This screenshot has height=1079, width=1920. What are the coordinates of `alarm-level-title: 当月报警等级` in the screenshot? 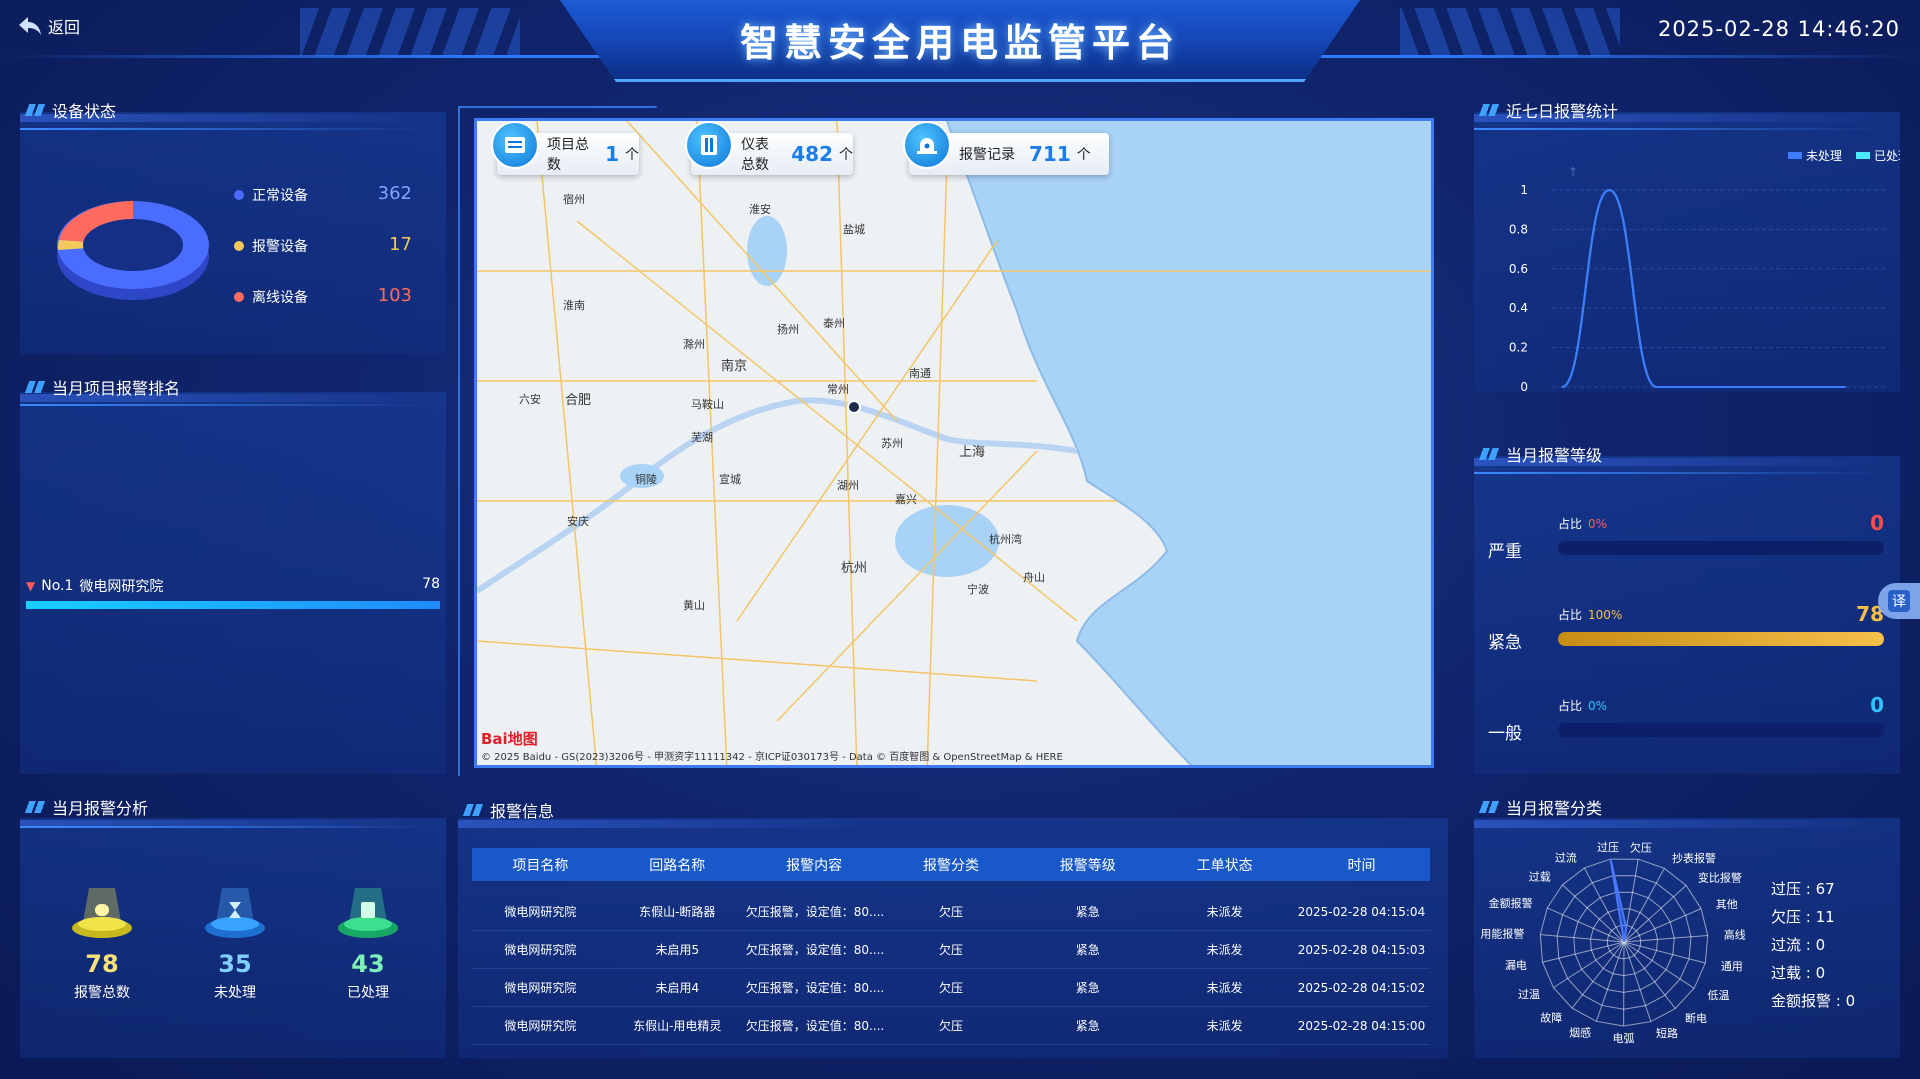 It's located at (1540, 454).